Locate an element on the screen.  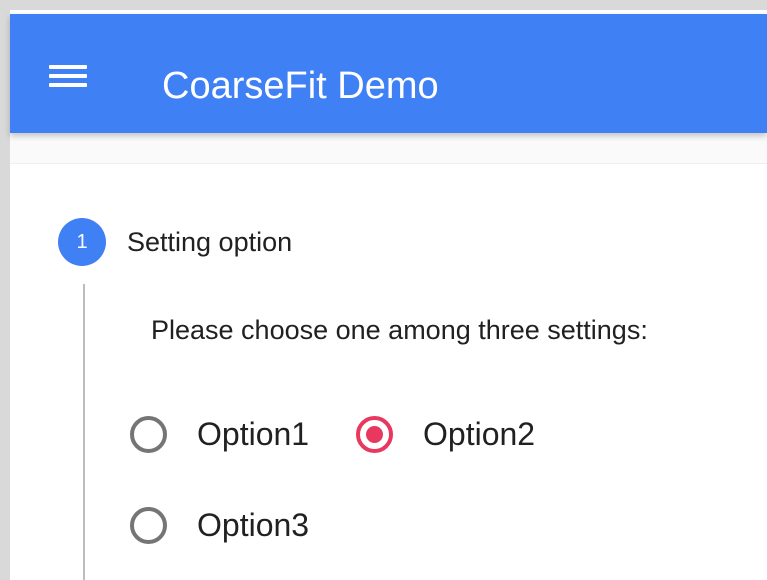
radio-option-2: Option2 is located at coordinates (445, 434).